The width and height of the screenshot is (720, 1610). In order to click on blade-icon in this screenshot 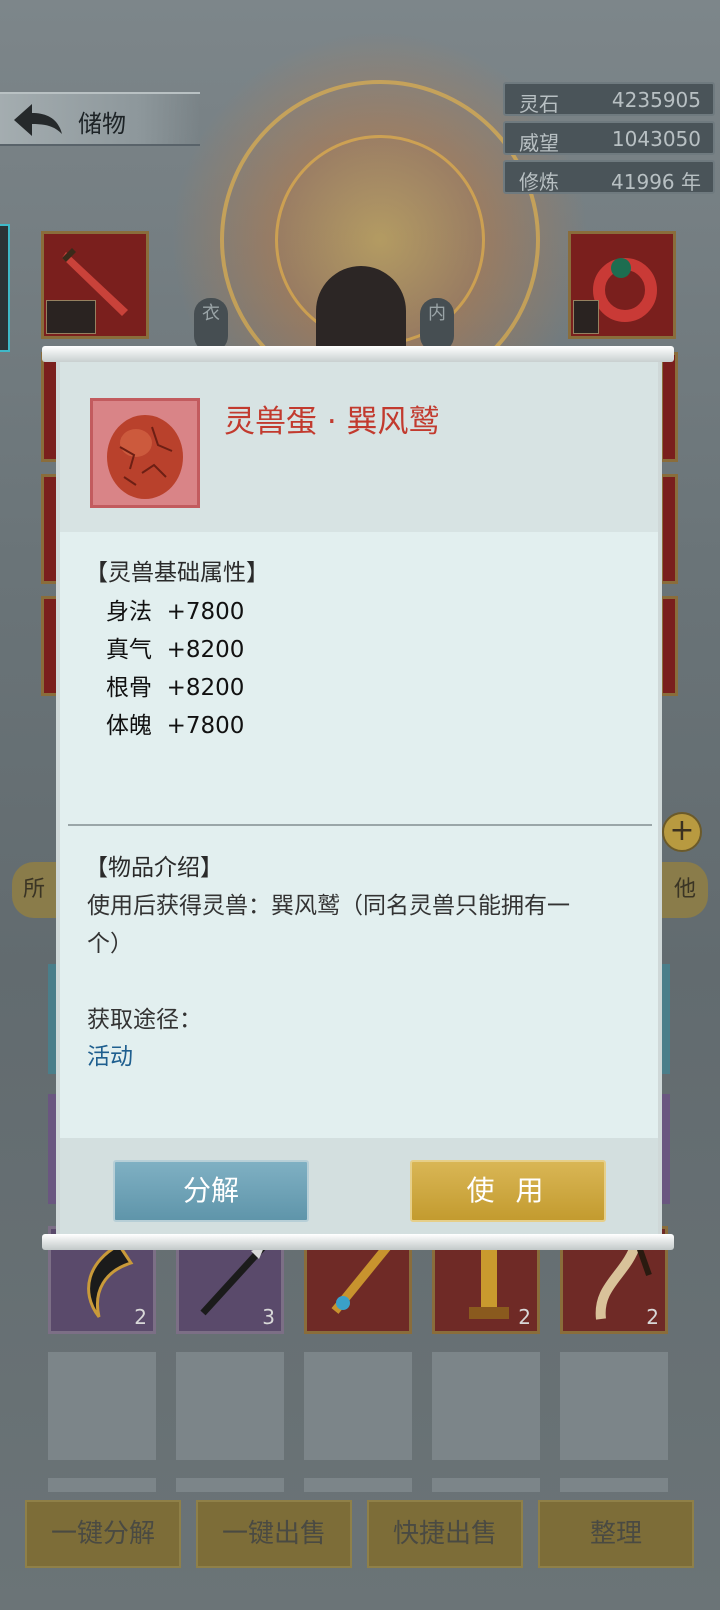, I will do `click(110, 1280)`.